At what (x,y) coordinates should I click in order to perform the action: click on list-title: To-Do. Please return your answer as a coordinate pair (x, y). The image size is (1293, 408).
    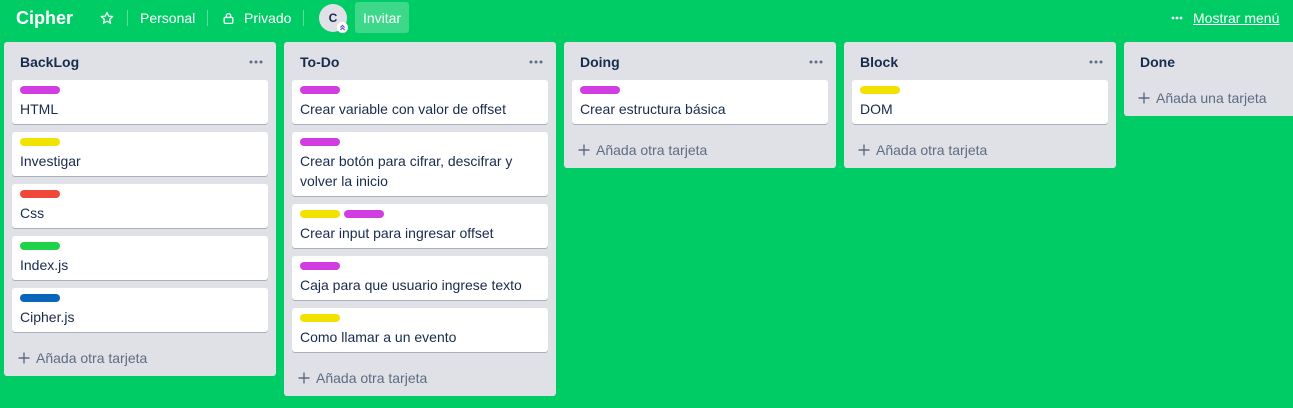
    Looking at the image, I should click on (319, 62).